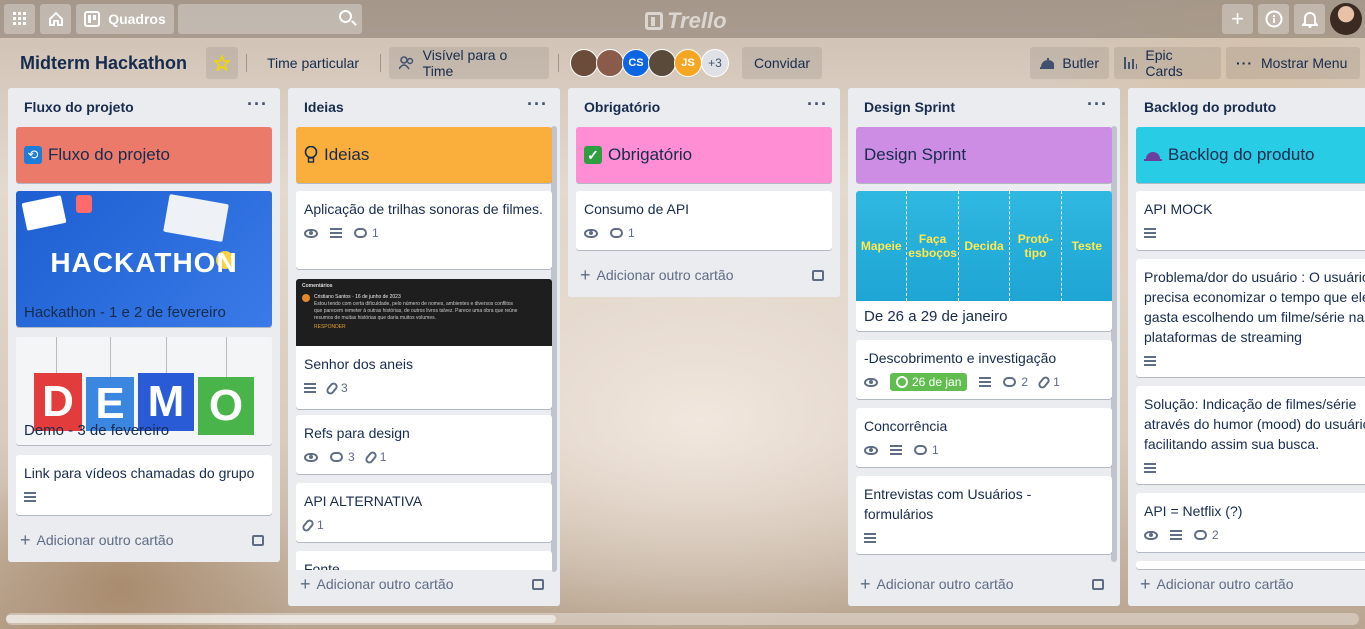  What do you see at coordinates (139, 473) in the screenshot?
I see `card-title: Link para vídeos chamadas do grupo` at bounding box center [139, 473].